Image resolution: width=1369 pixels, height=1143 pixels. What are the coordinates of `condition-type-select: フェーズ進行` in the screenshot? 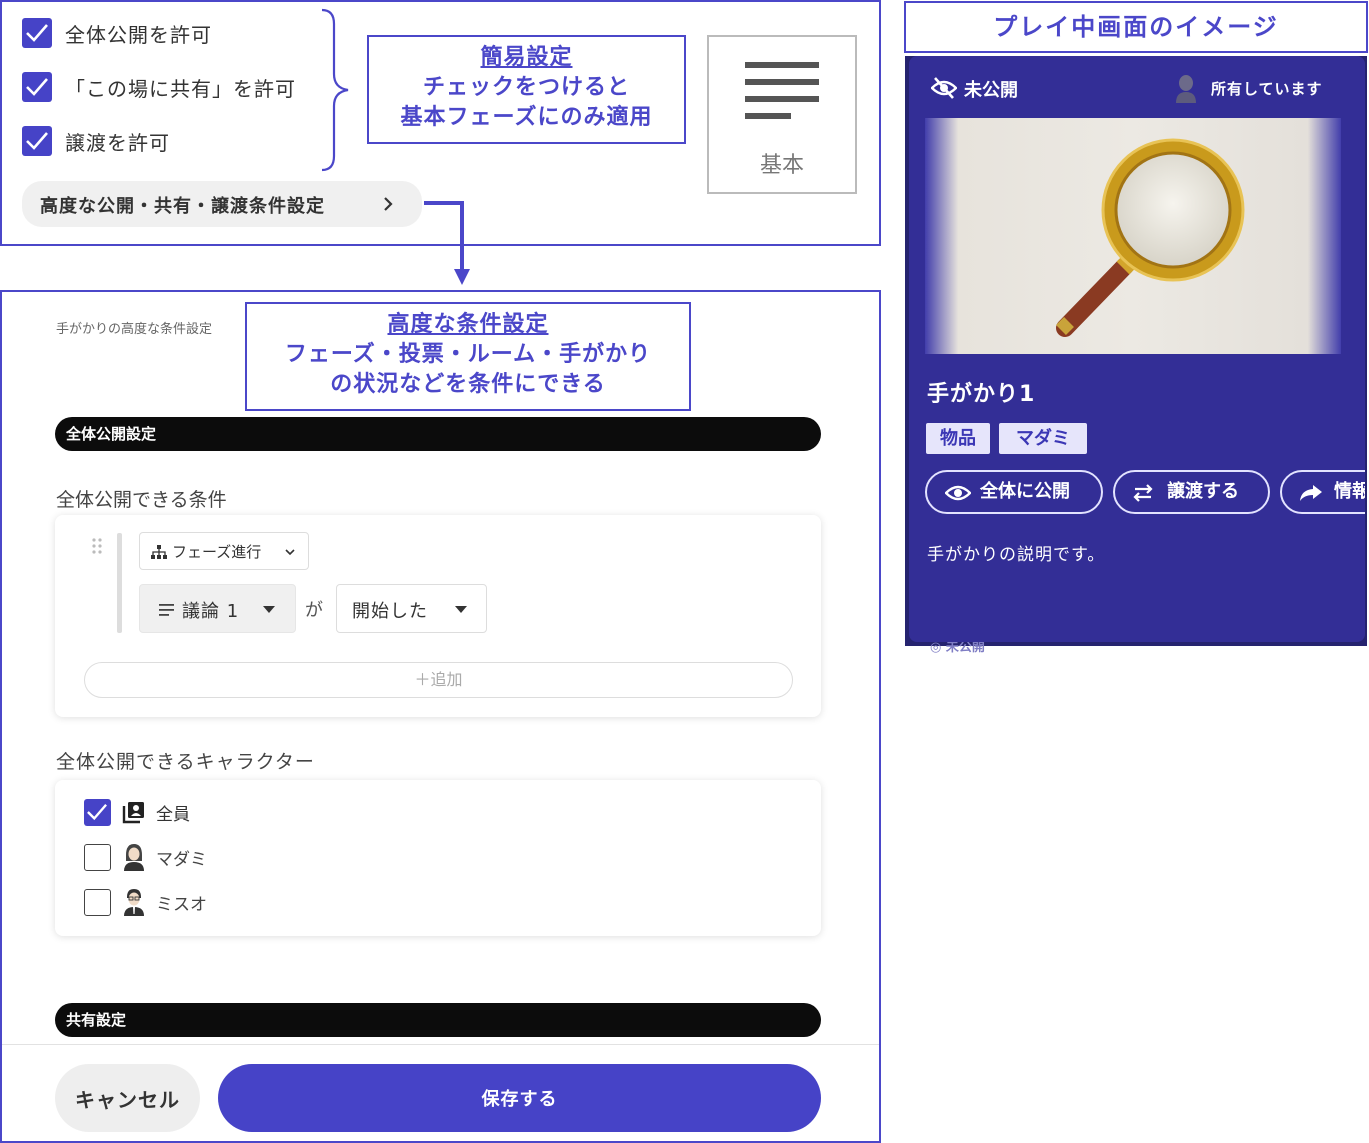 It's located at (224, 551).